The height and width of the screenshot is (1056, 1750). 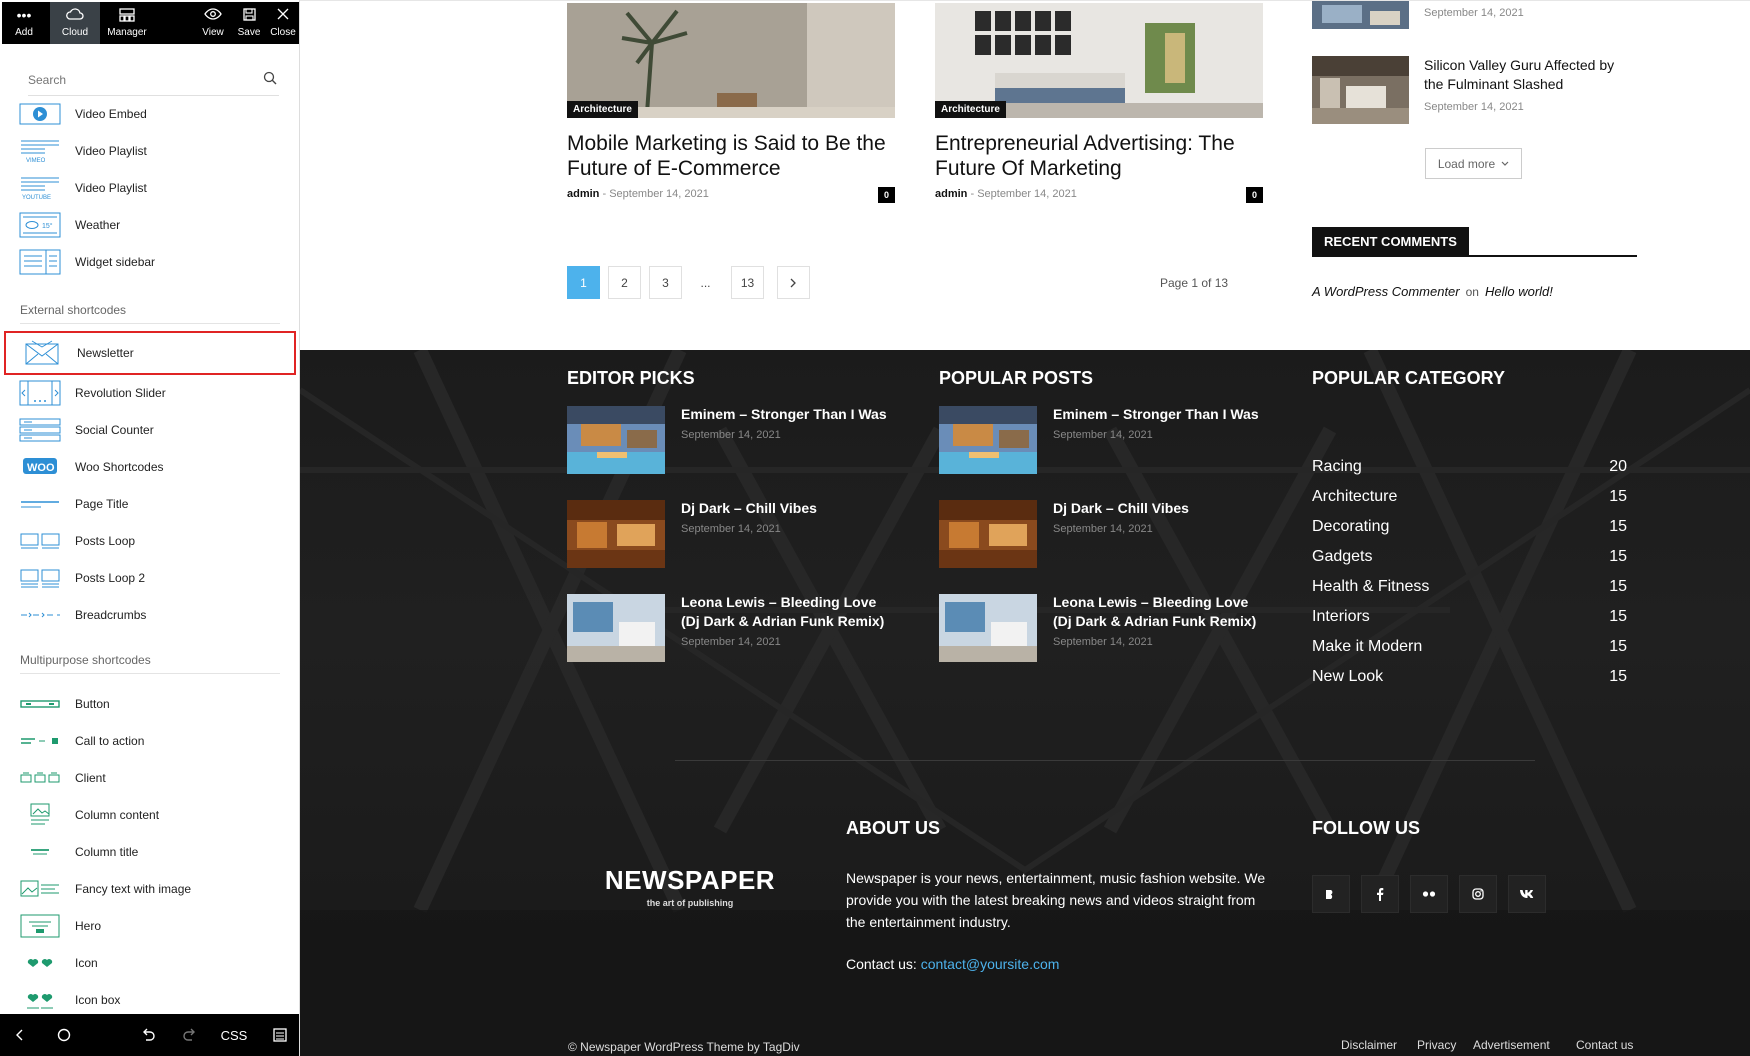 I want to click on element-posts-loop: Posts Loop, so click(x=150, y=541).